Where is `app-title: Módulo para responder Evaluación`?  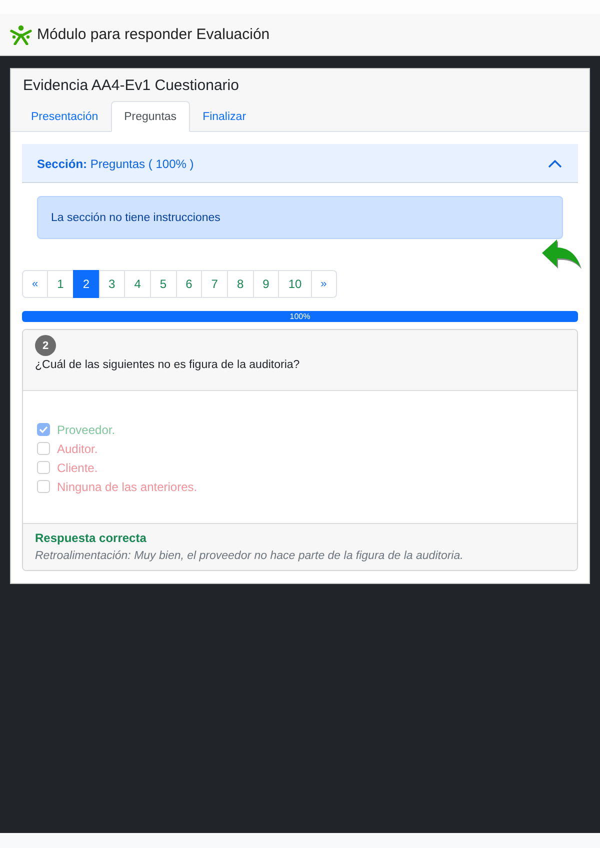 app-title: Módulo para responder Evaluación is located at coordinates (153, 34).